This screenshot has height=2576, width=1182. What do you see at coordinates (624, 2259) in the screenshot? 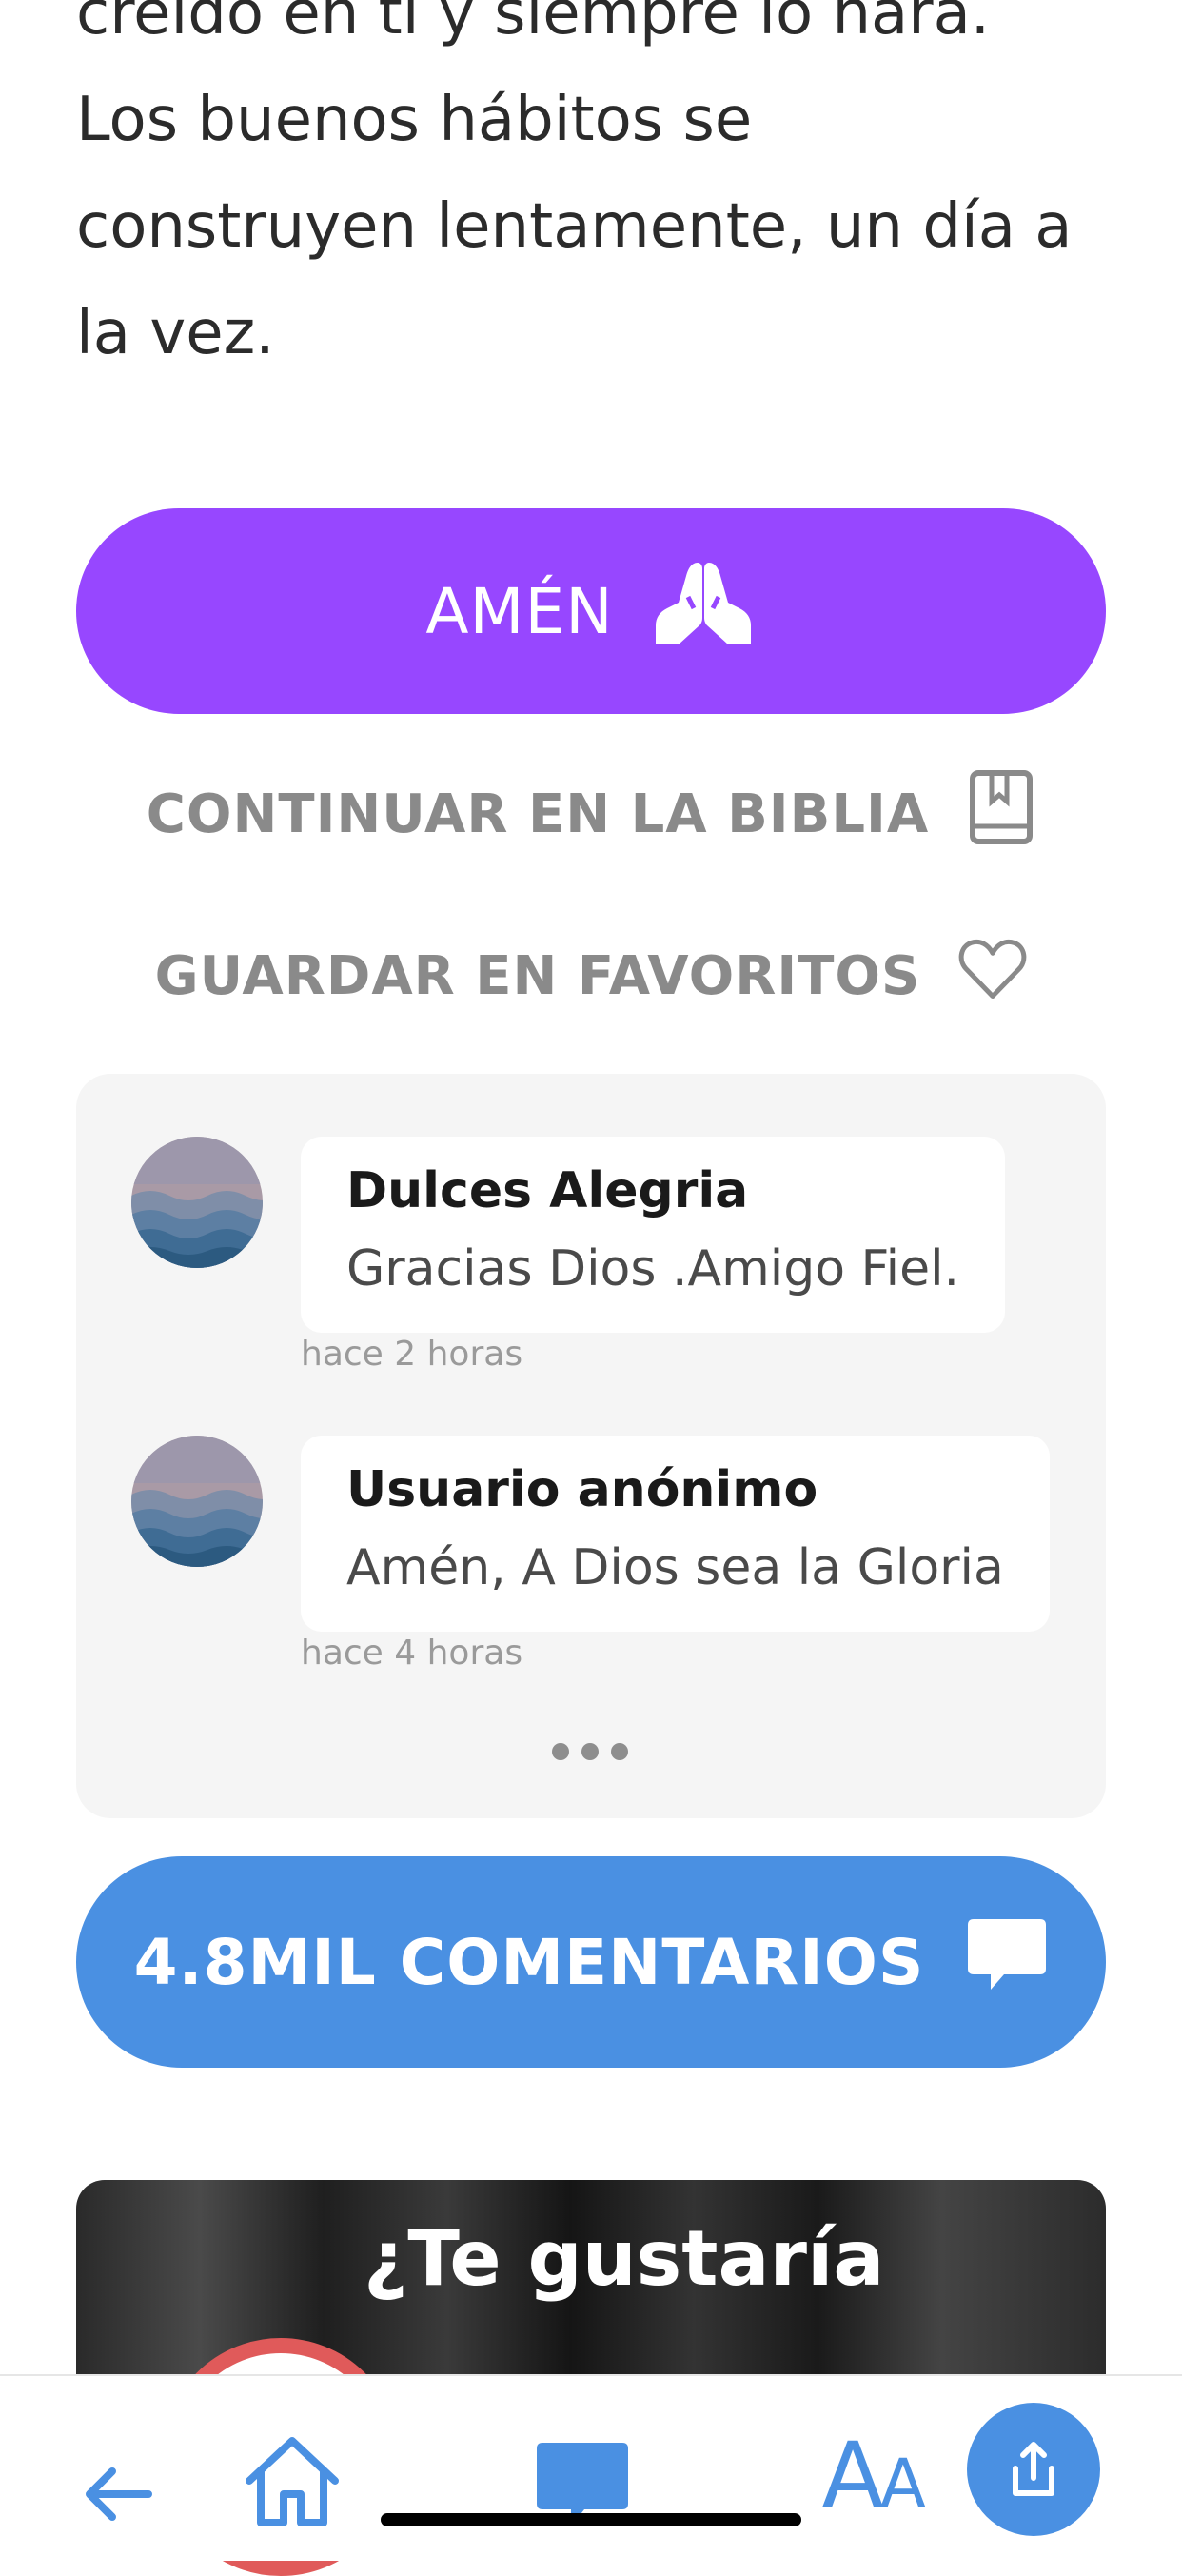
I see `promo-title: ¿Te gustaría` at bounding box center [624, 2259].